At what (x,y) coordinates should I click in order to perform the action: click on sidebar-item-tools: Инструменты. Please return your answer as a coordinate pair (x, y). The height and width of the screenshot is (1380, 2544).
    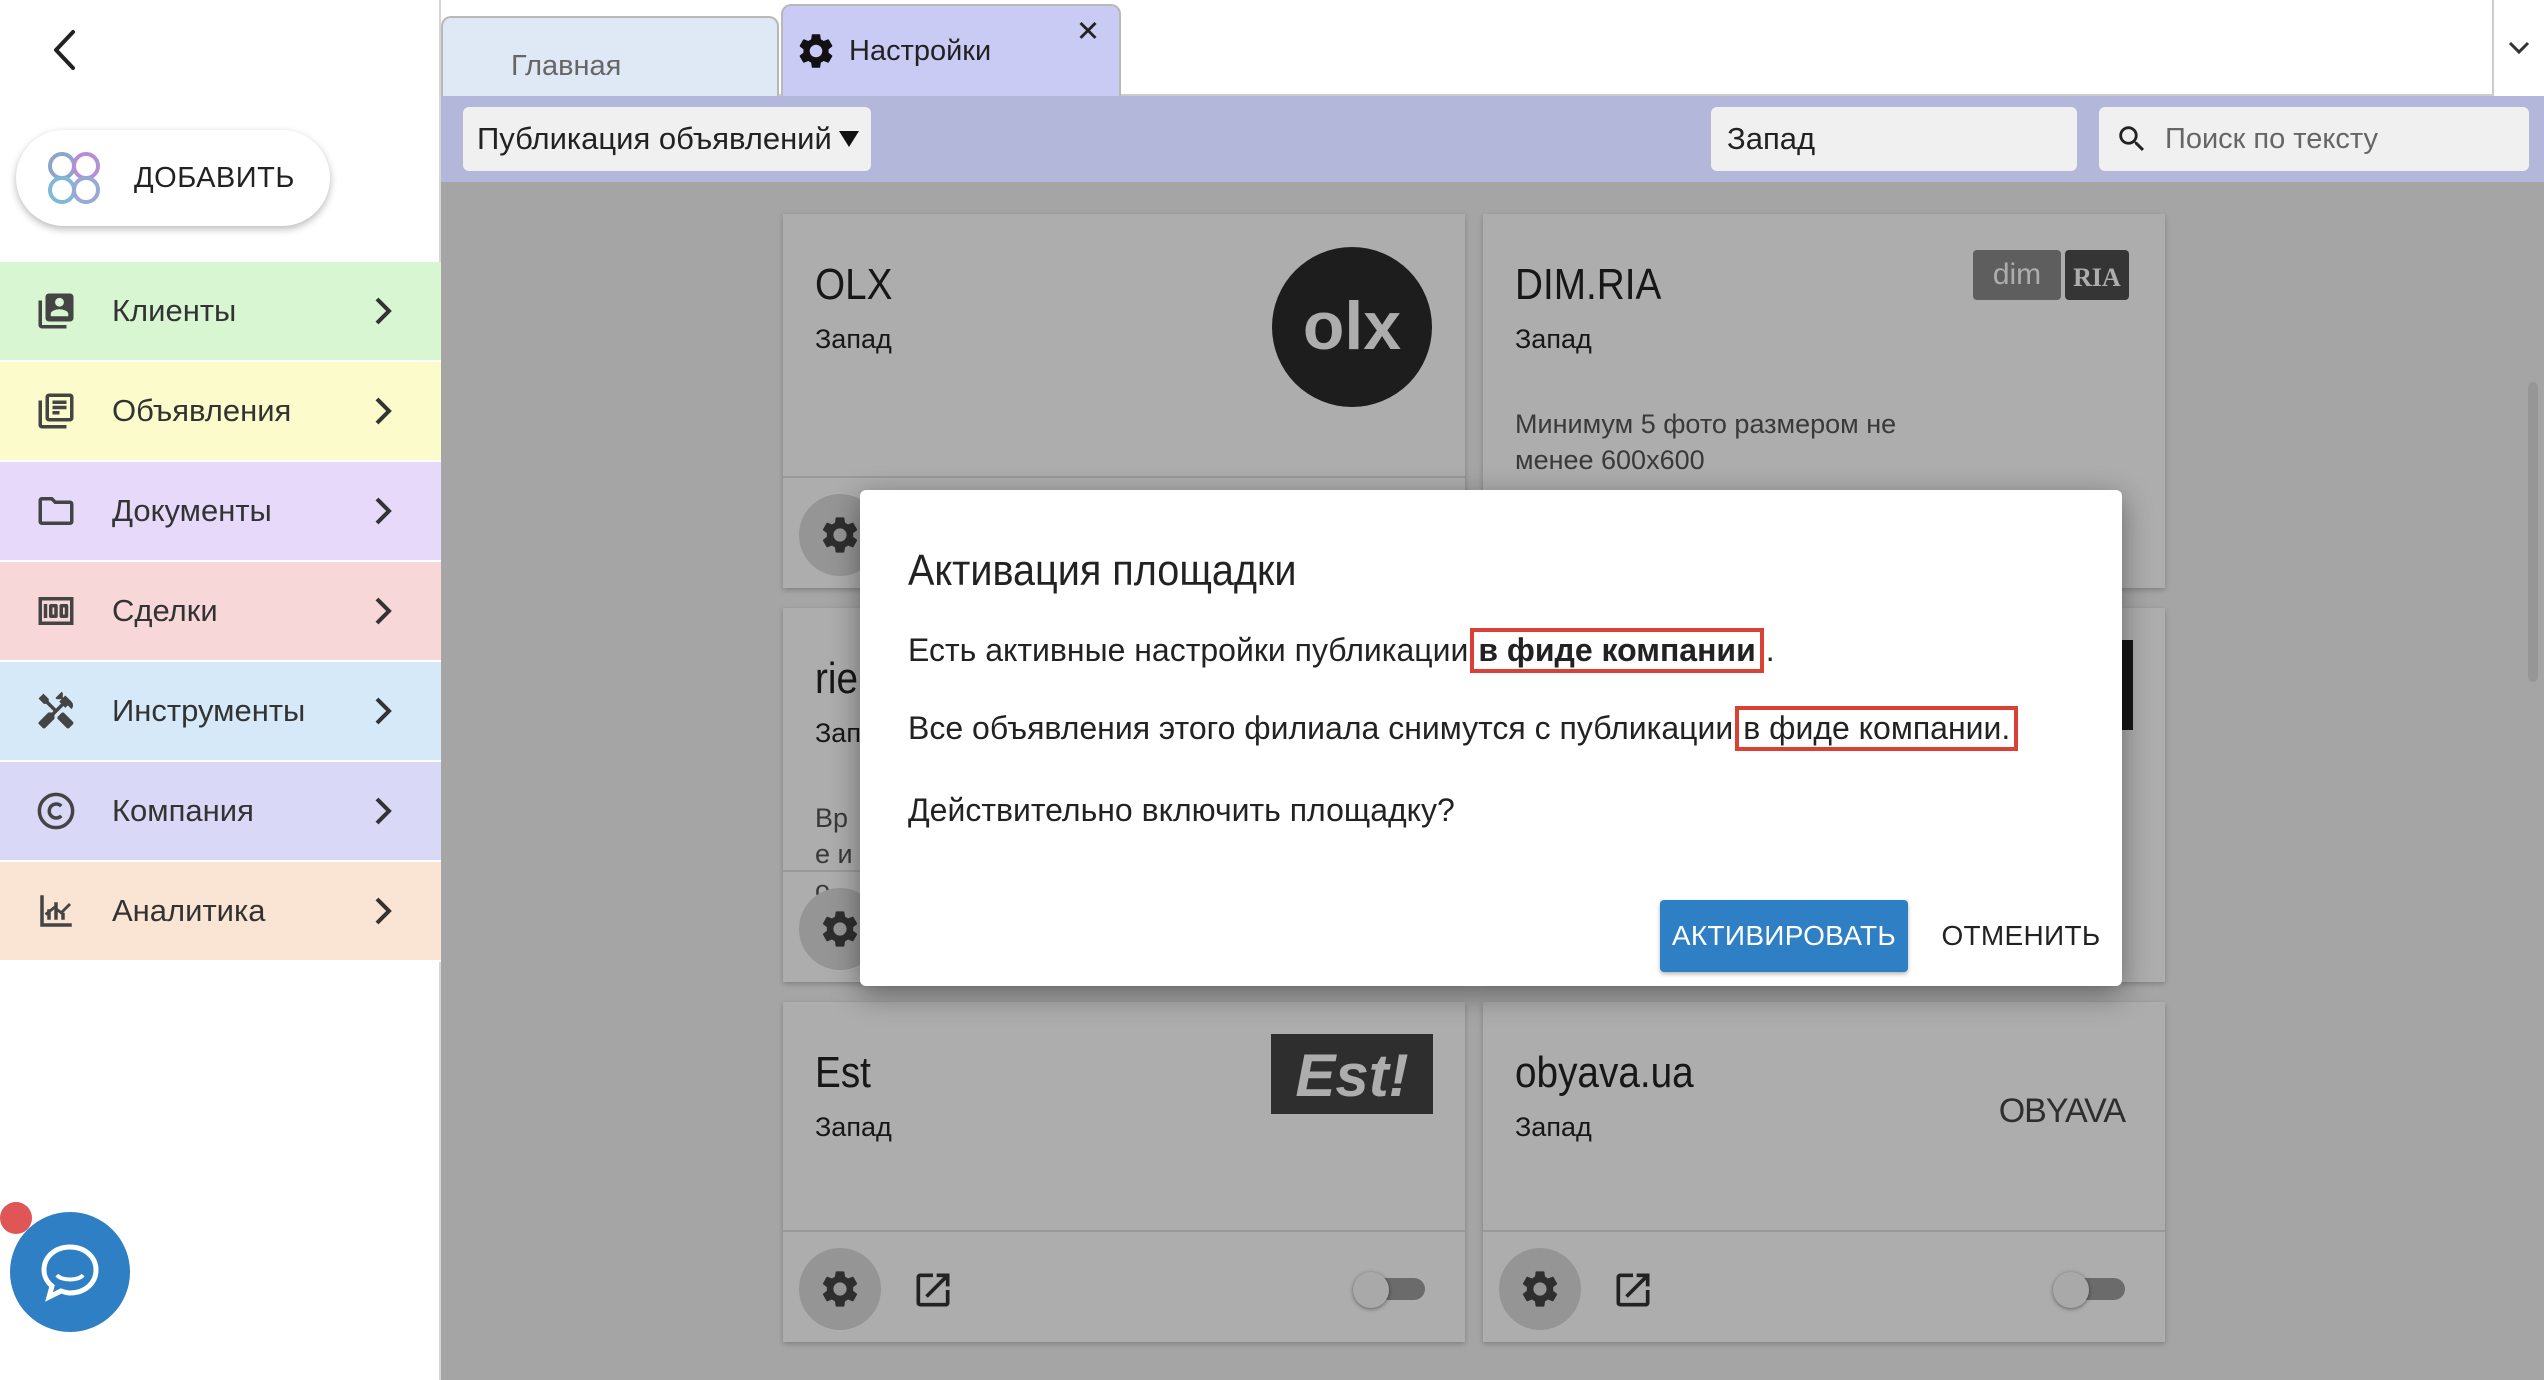
    Looking at the image, I should click on (220, 712).